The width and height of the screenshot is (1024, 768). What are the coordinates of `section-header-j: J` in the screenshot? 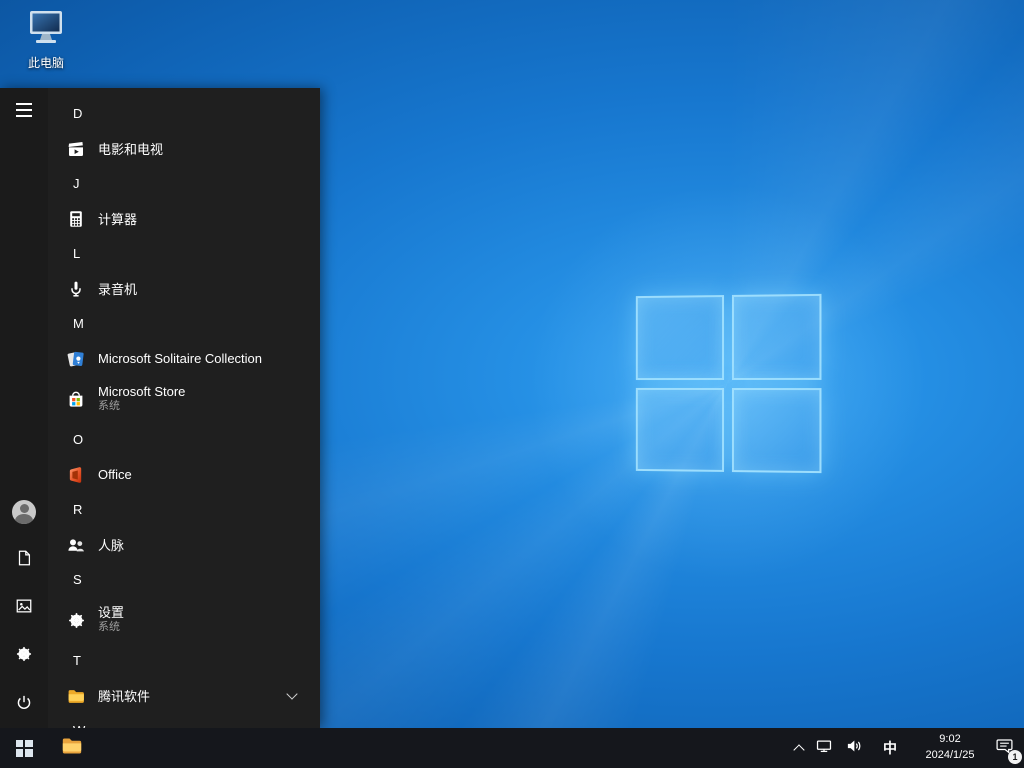 It's located at (184, 183).